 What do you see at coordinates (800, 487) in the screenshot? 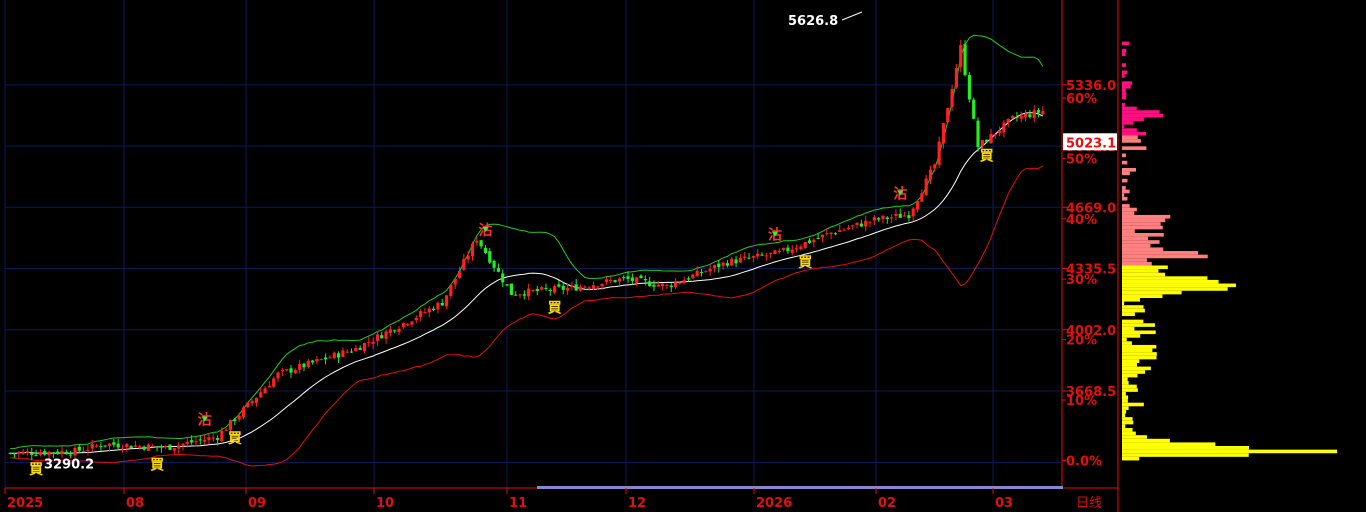
I see `scroll-bar` at bounding box center [800, 487].